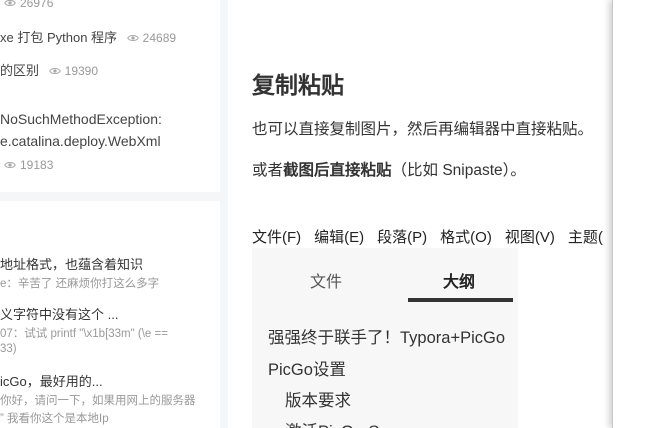  I want to click on bold-text: 截图后直接粘贴, so click(337, 170).